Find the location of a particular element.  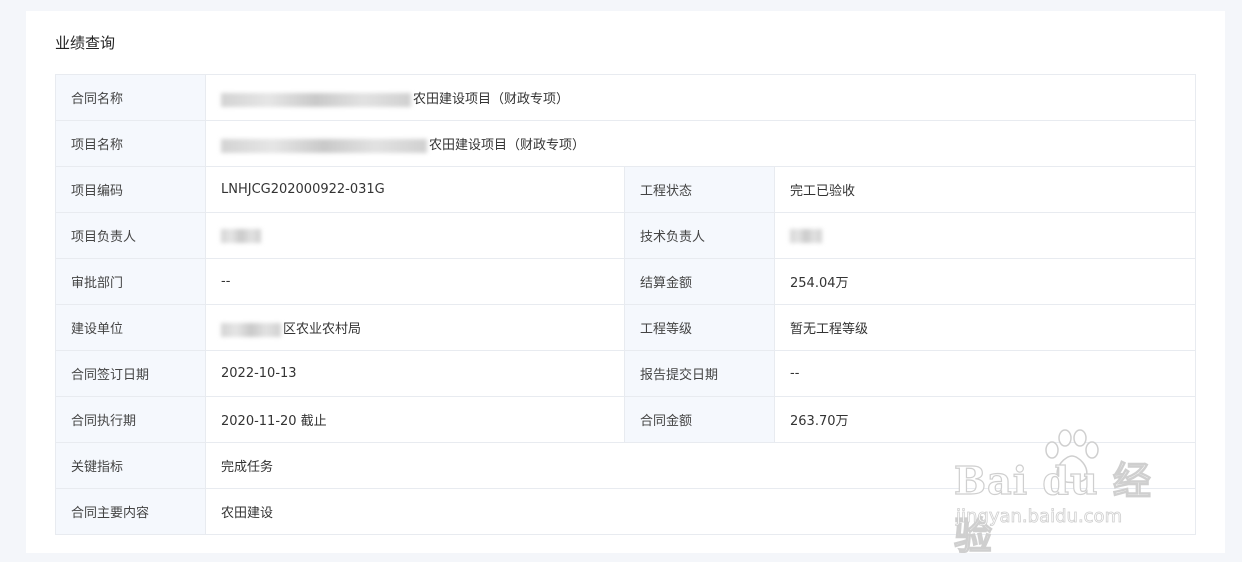

project-name-value-cell: 农田建设项目（财政专项） is located at coordinates (700, 143).